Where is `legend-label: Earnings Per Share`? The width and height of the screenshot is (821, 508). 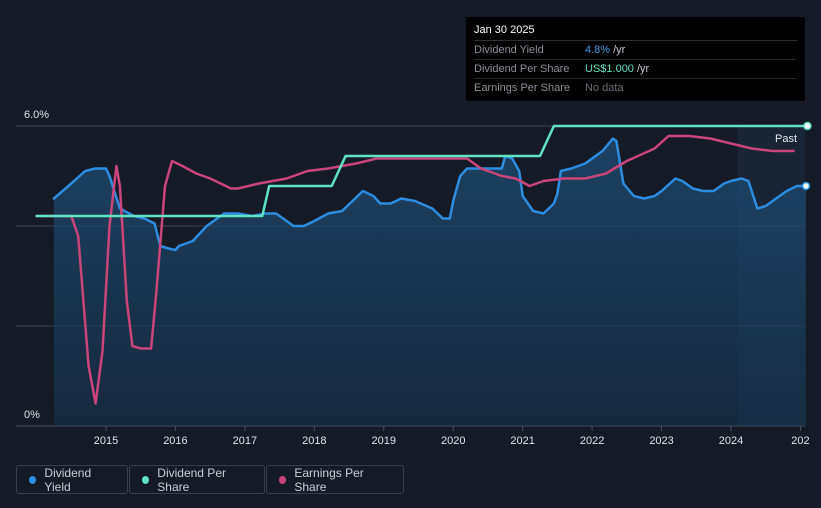
legend-label: Earnings Per Share is located at coordinates (329, 479).